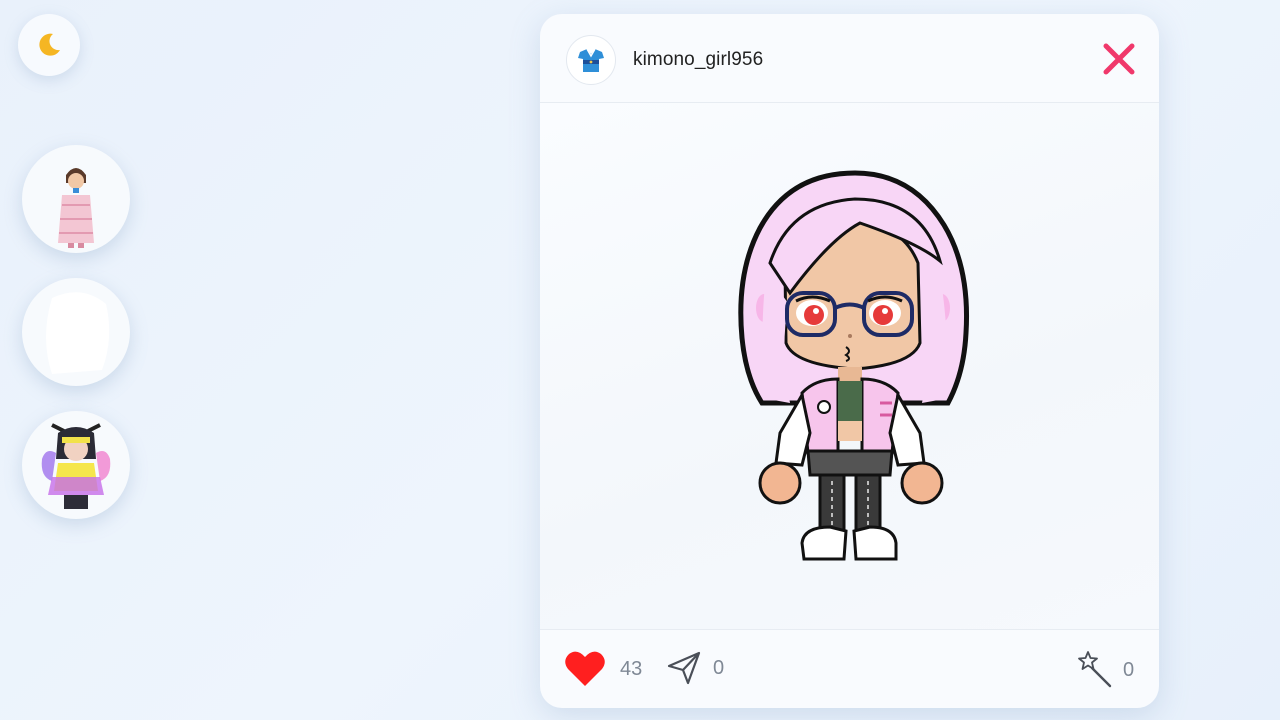 The height and width of the screenshot is (720, 1280). I want to click on avatar-list, so click(76, 344).